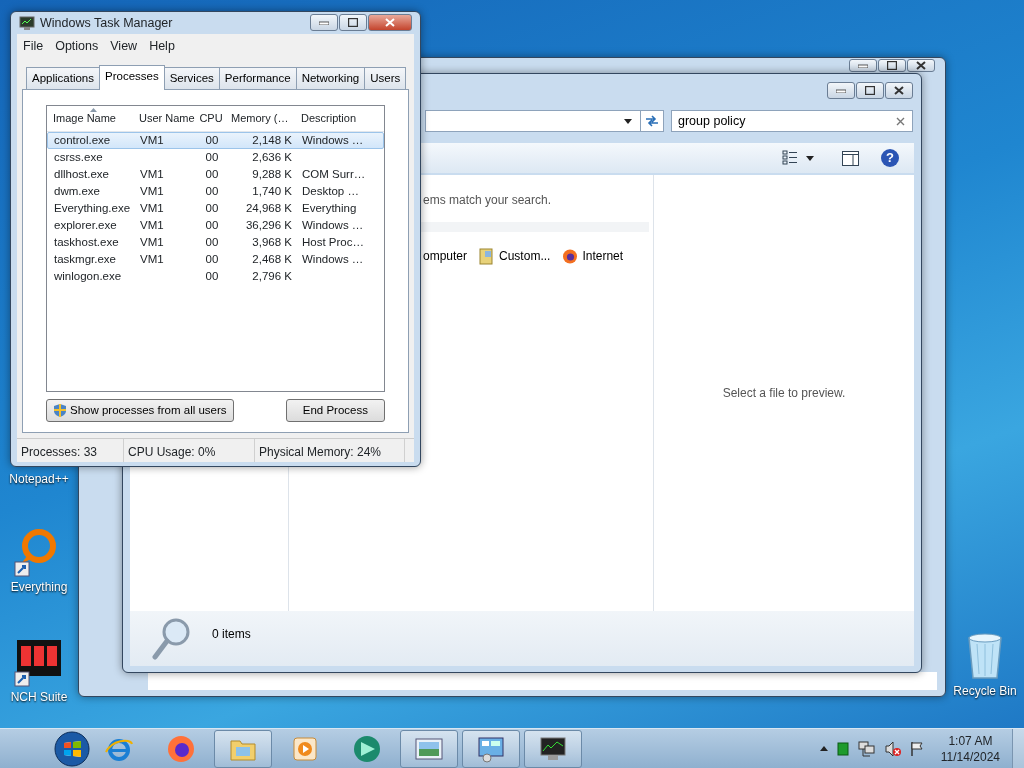 The width and height of the screenshot is (1024, 768). I want to click on table-cell-text: 24,968 K, so click(268, 208).